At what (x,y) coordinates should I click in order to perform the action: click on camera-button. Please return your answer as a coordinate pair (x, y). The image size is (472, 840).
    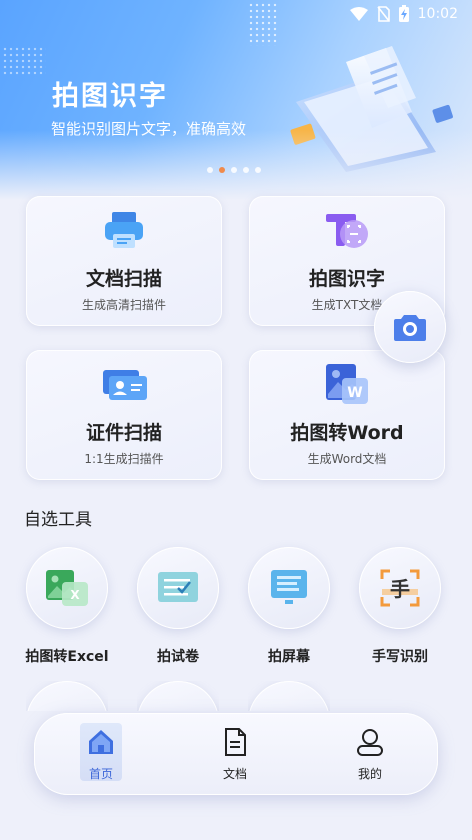
    Looking at the image, I should click on (410, 327).